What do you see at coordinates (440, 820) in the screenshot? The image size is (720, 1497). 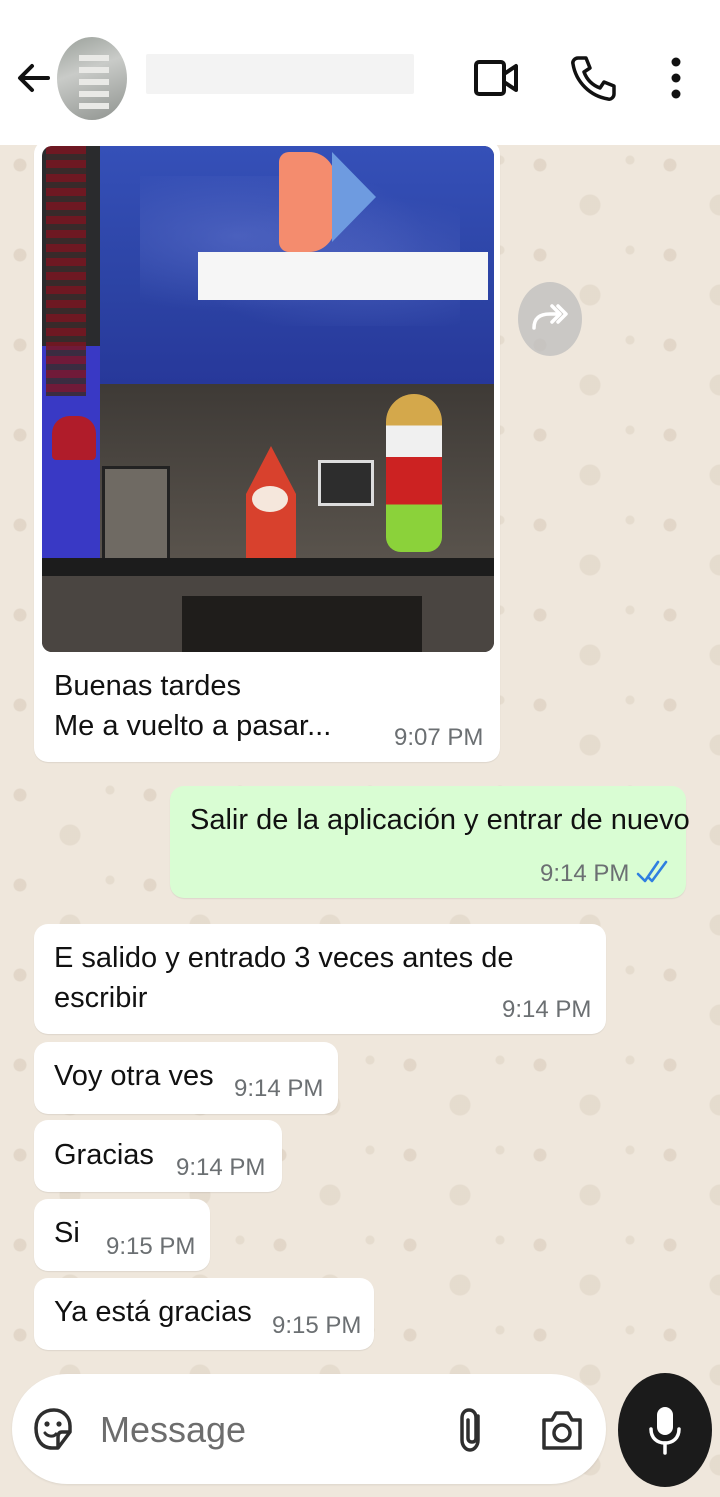 I see `message-text: Salir de la aplicación y entrar de nuevo` at bounding box center [440, 820].